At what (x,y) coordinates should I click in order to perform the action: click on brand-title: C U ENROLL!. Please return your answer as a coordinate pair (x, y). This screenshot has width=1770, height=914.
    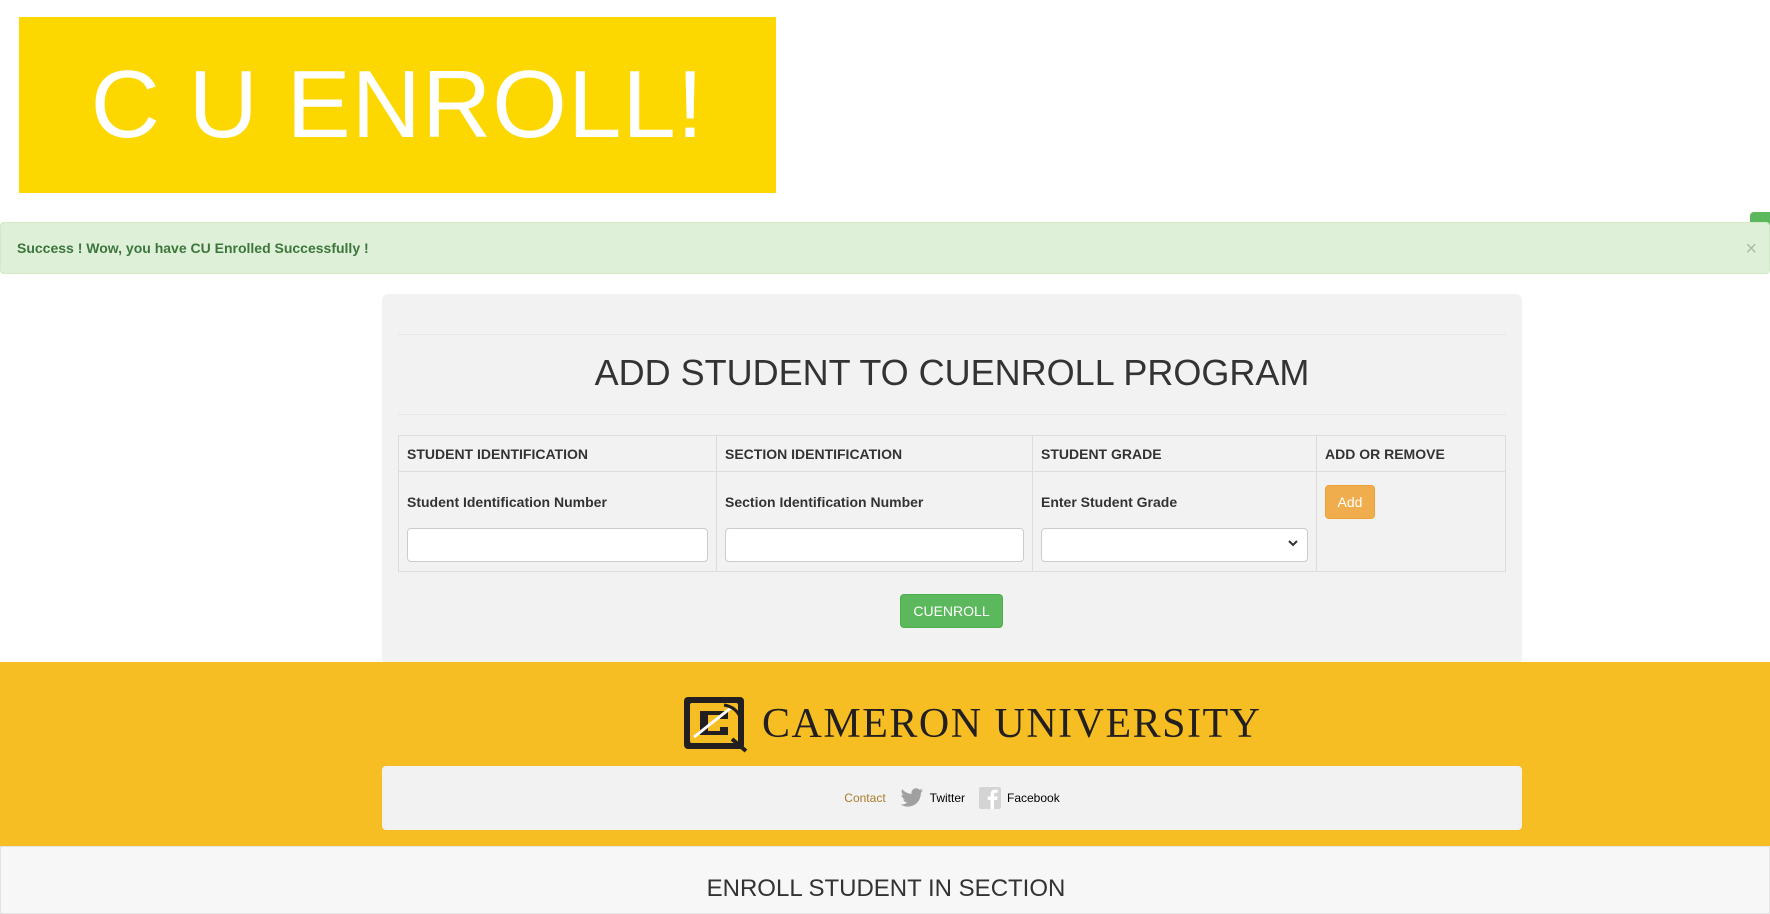
    Looking at the image, I should click on (397, 104).